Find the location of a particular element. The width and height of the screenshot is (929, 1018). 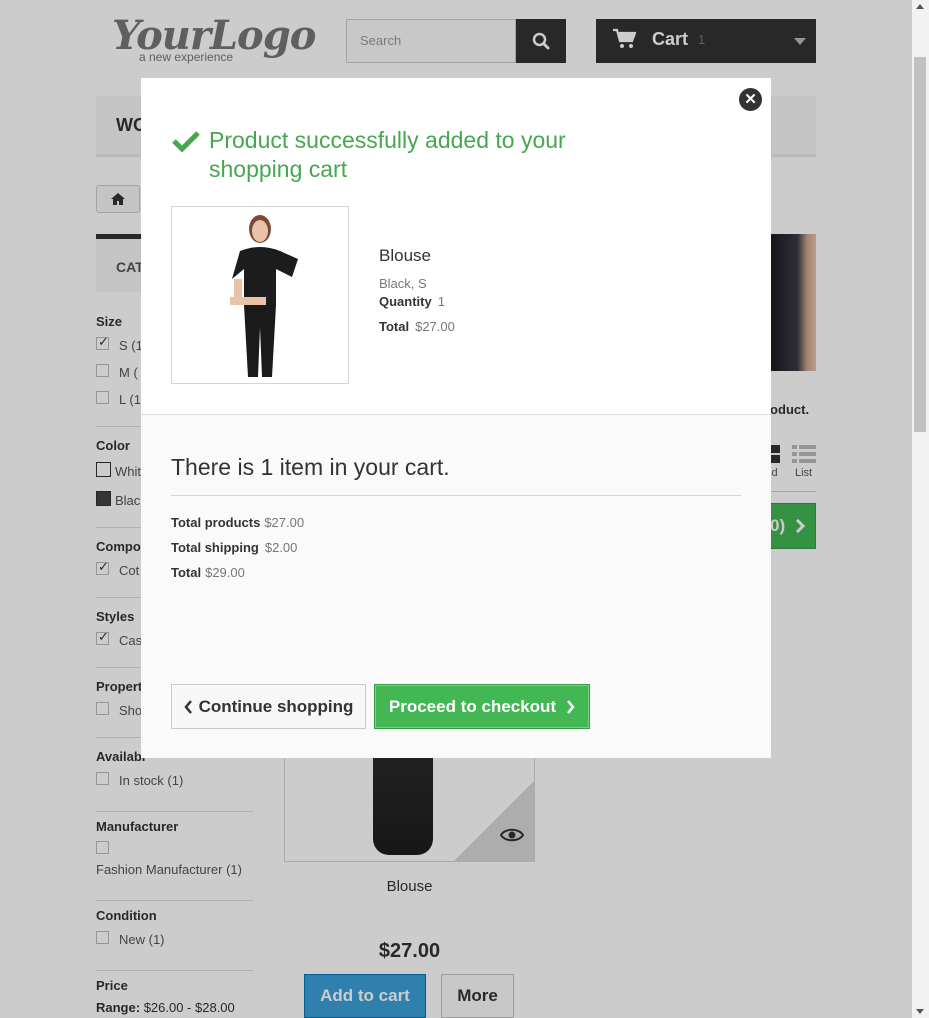

quantity-label: Quantity is located at coordinates (405, 301).